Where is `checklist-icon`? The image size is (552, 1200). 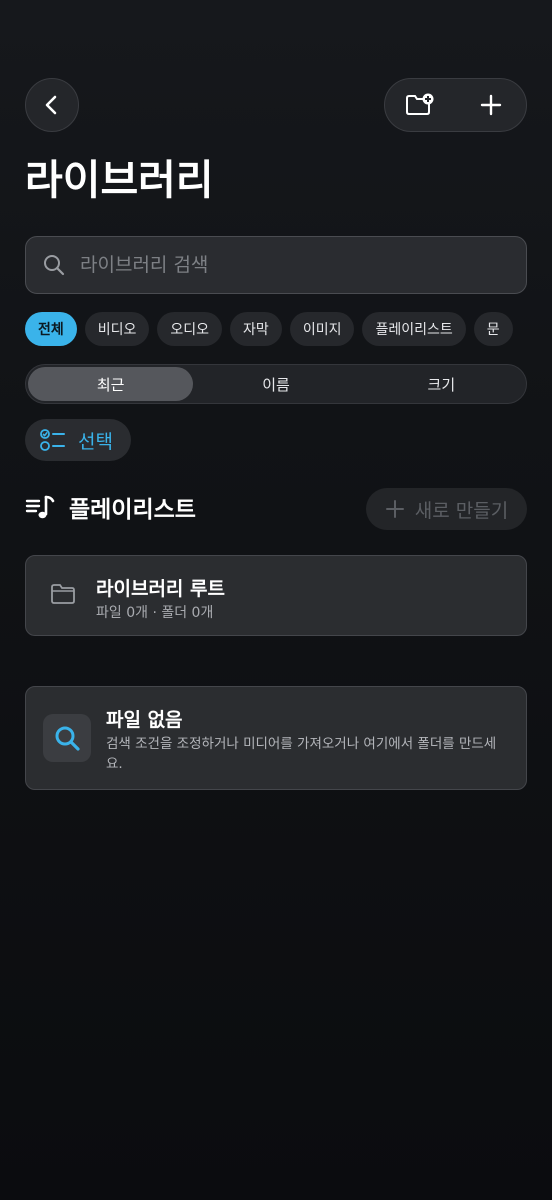 checklist-icon is located at coordinates (52, 440).